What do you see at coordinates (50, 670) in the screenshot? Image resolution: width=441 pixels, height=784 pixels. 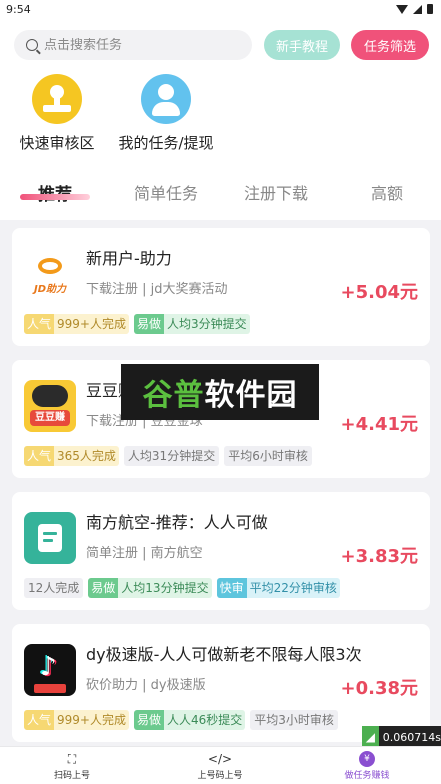 I see `douyin-logo-icon: ♪` at bounding box center [50, 670].